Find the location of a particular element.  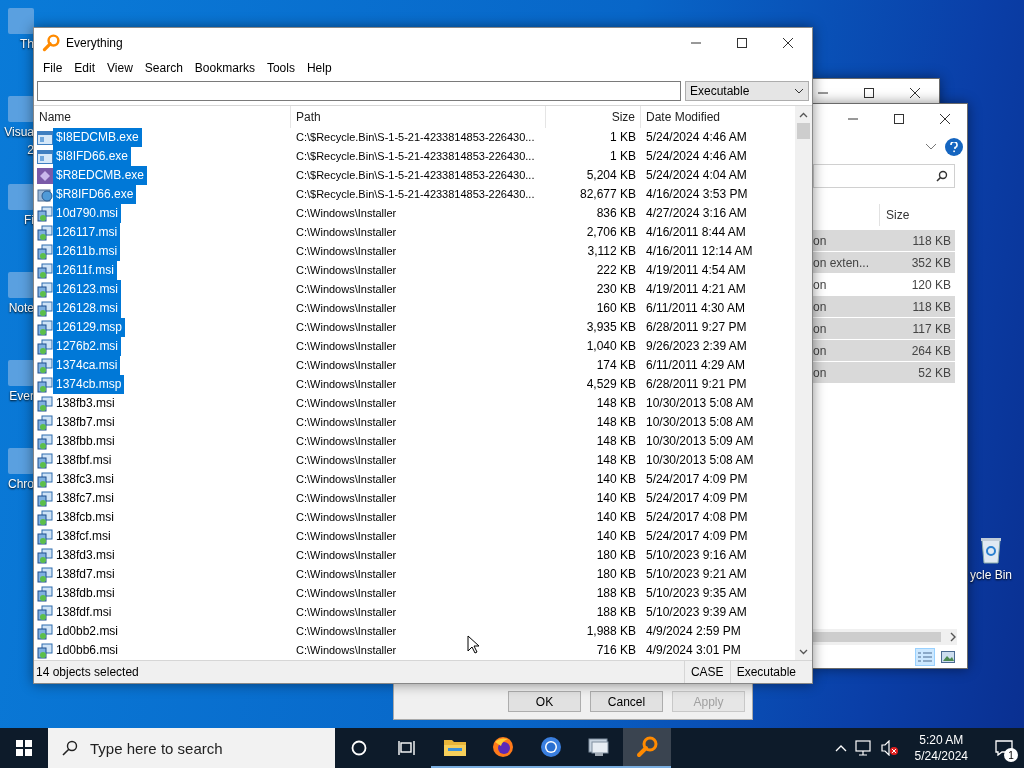

windows-start-icon is located at coordinates (24, 748).